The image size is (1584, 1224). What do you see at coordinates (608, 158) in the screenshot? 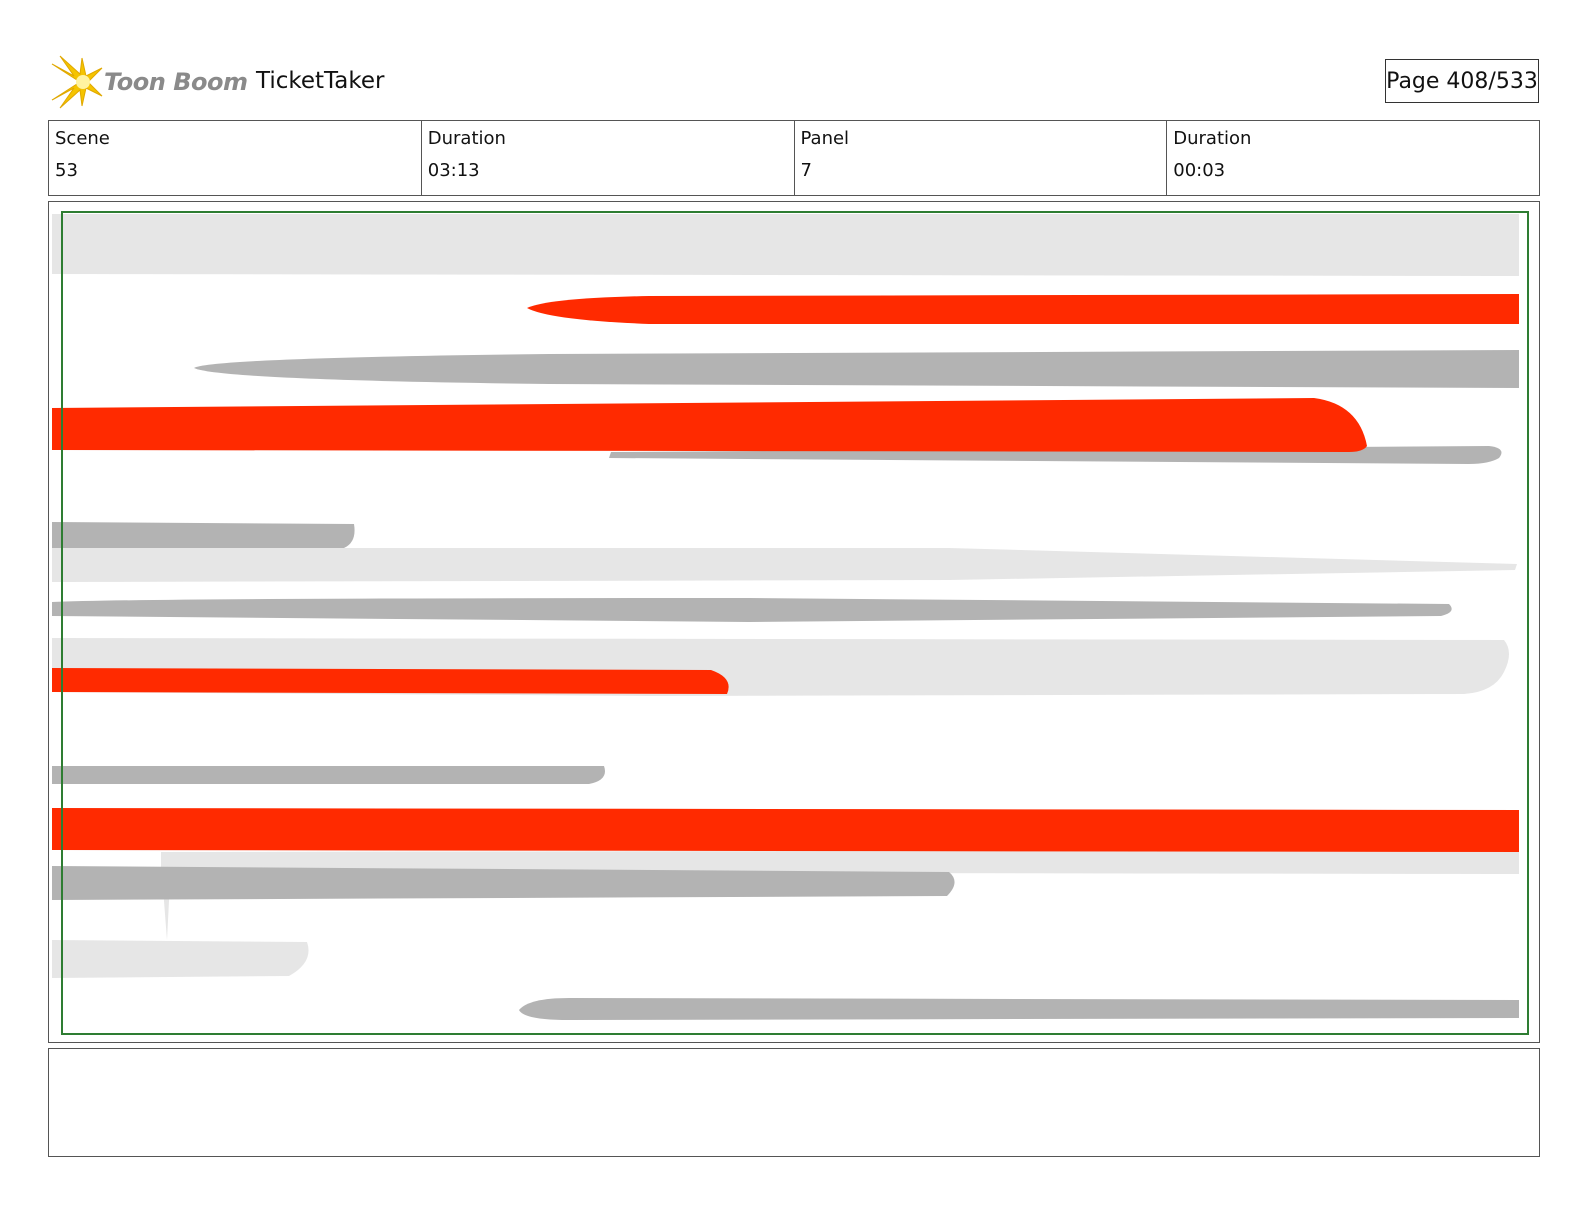
I see `scene-duration-cell: Duration 03:13` at bounding box center [608, 158].